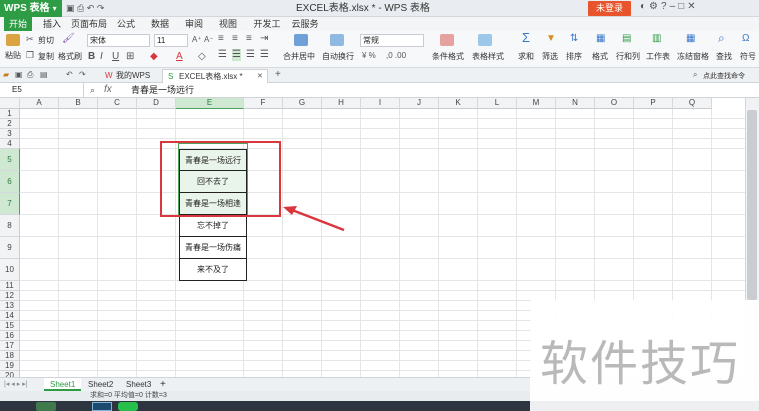  What do you see at coordinates (692, 6) in the screenshot?
I see `close-icon: ✕` at bounding box center [692, 6].